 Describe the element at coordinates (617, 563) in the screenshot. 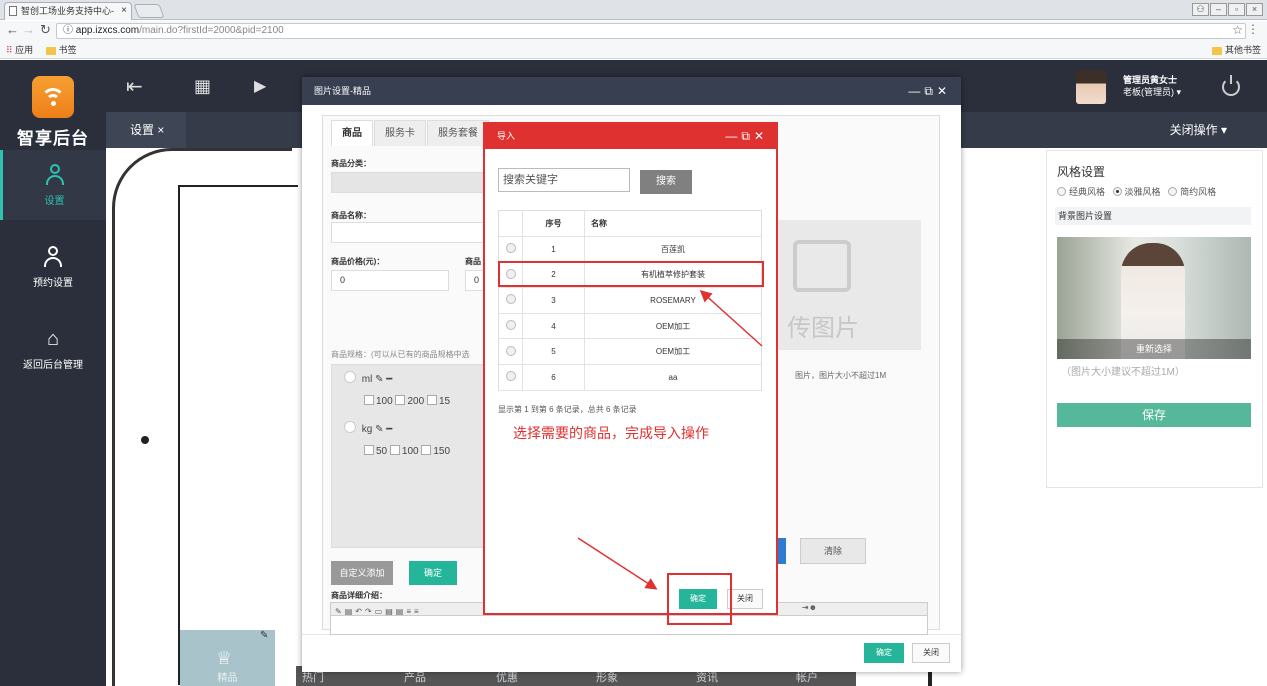

I see `arrow-to-confirm` at that location.